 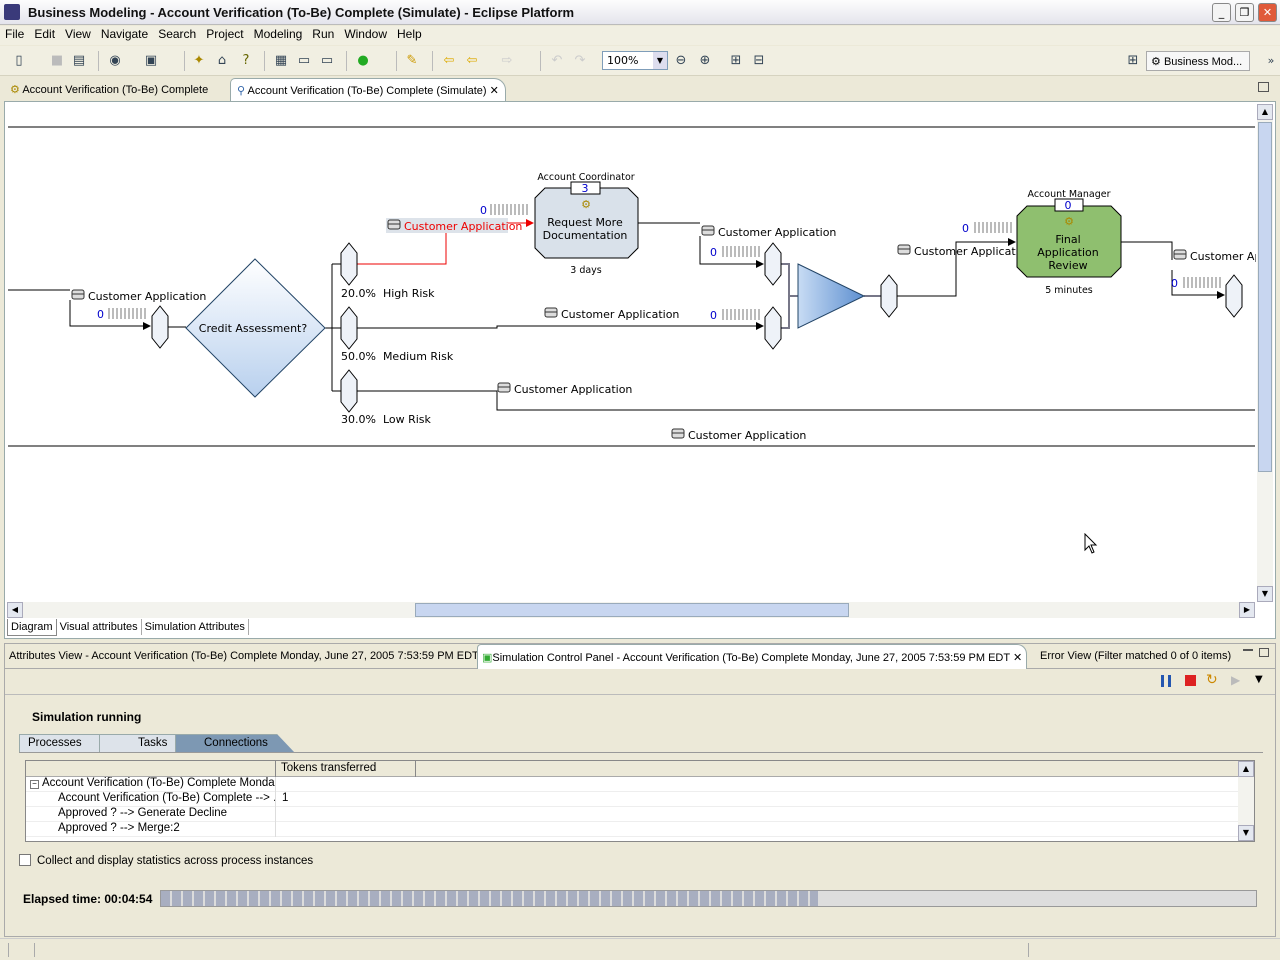 I want to click on wand-icon: ✦, so click(x=199, y=61).